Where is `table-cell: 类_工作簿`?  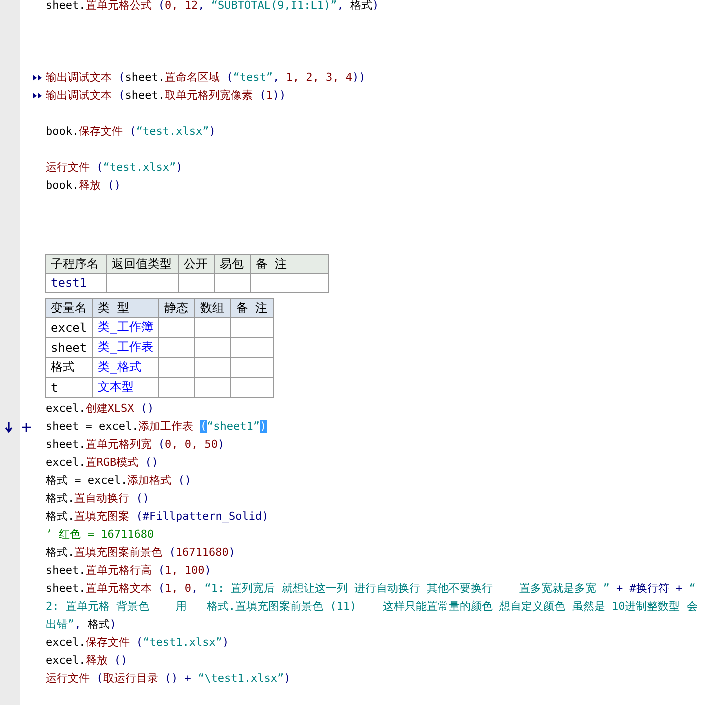
table-cell: 类_工作簿 is located at coordinates (125, 328).